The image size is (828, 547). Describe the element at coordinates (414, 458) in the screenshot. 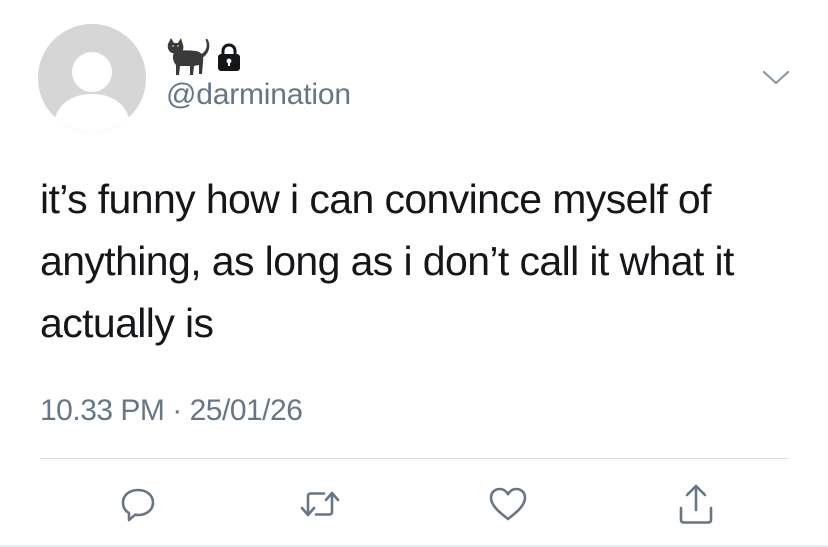

I see `divider` at that location.